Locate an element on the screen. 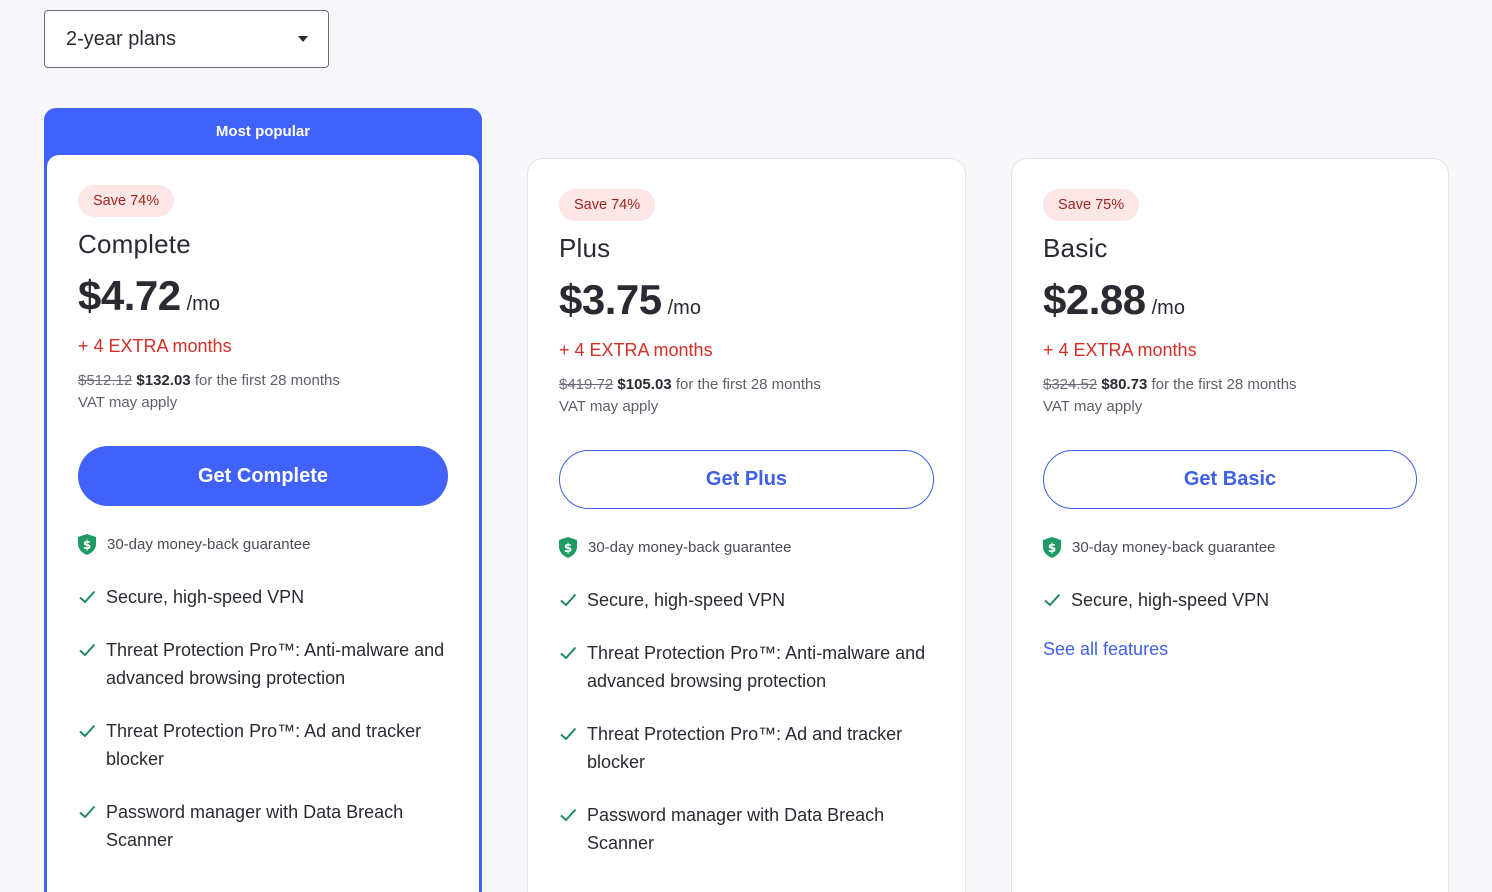 Image resolution: width=1492 pixels, height=892 pixels. get-complete-button: Get Complete is located at coordinates (263, 476).